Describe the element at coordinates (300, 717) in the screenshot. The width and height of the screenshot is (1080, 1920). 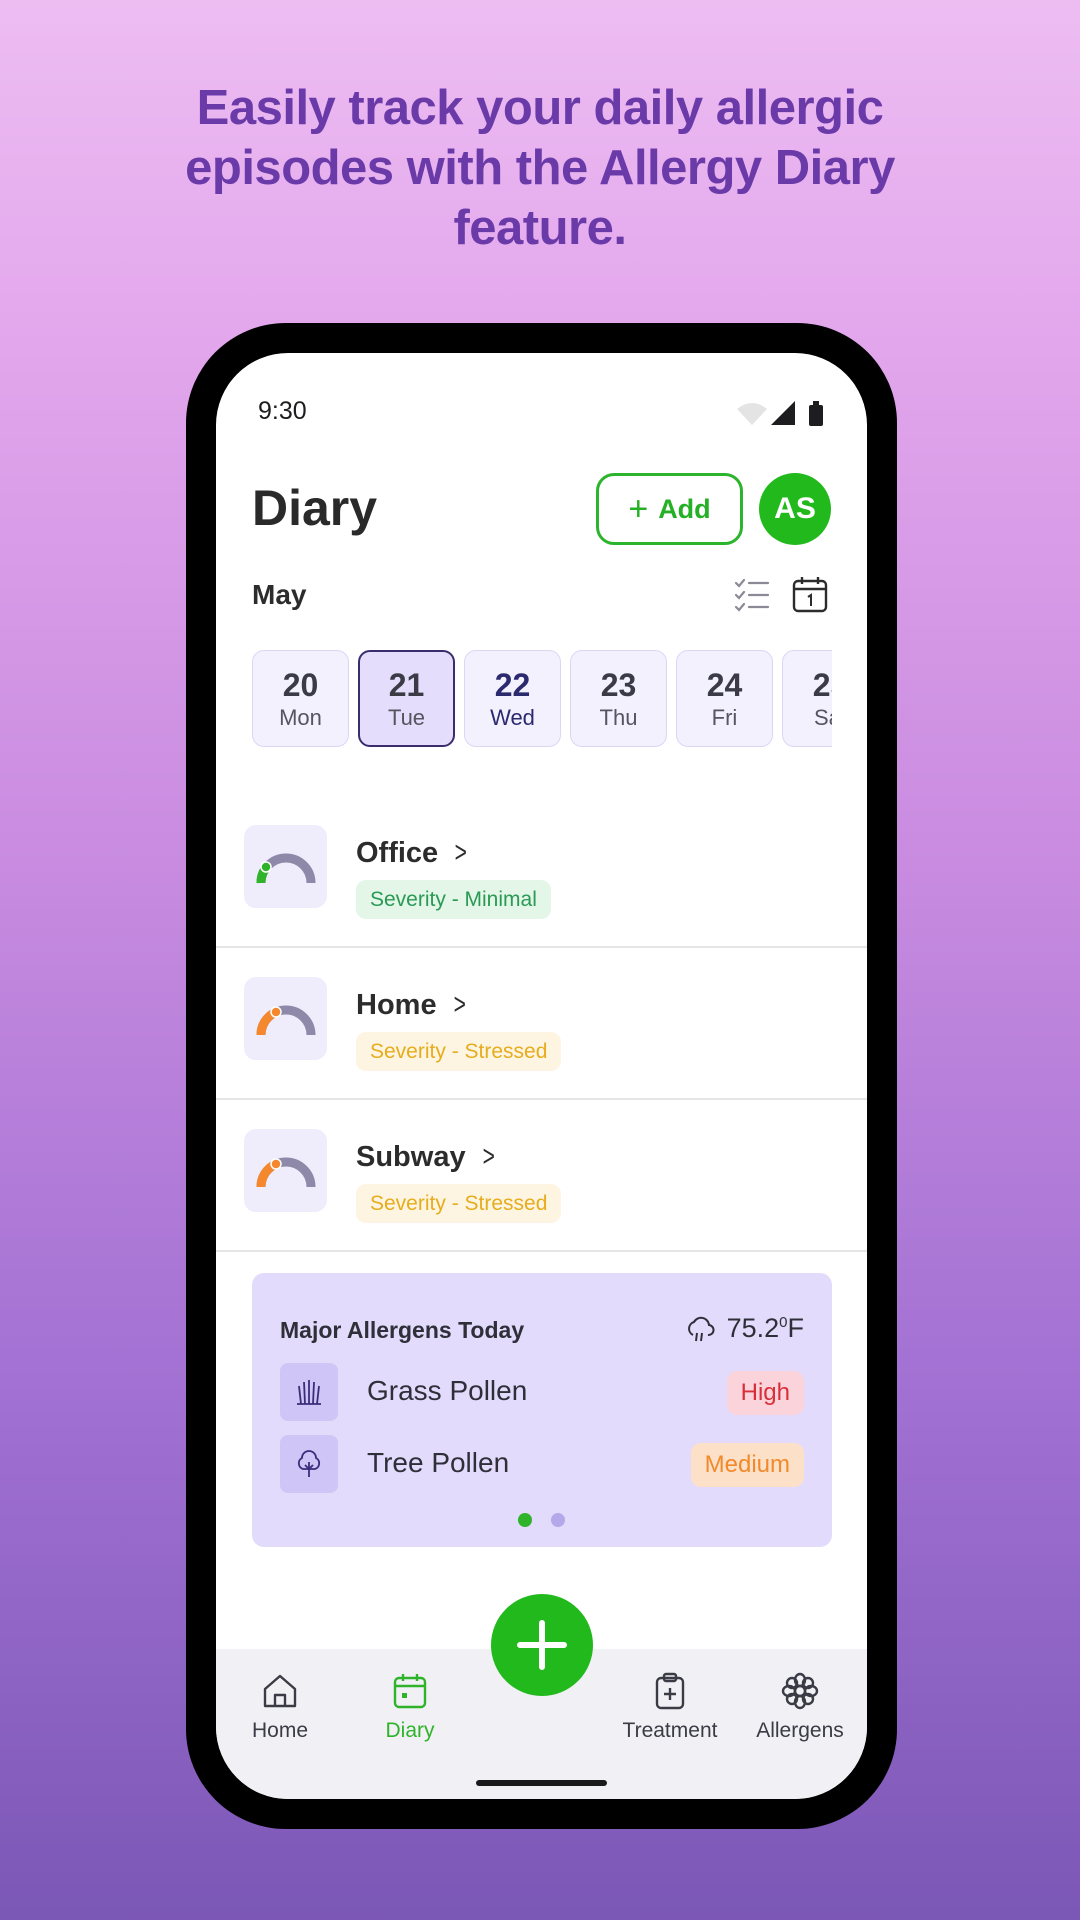
I see `day-weekday: Mon` at that location.